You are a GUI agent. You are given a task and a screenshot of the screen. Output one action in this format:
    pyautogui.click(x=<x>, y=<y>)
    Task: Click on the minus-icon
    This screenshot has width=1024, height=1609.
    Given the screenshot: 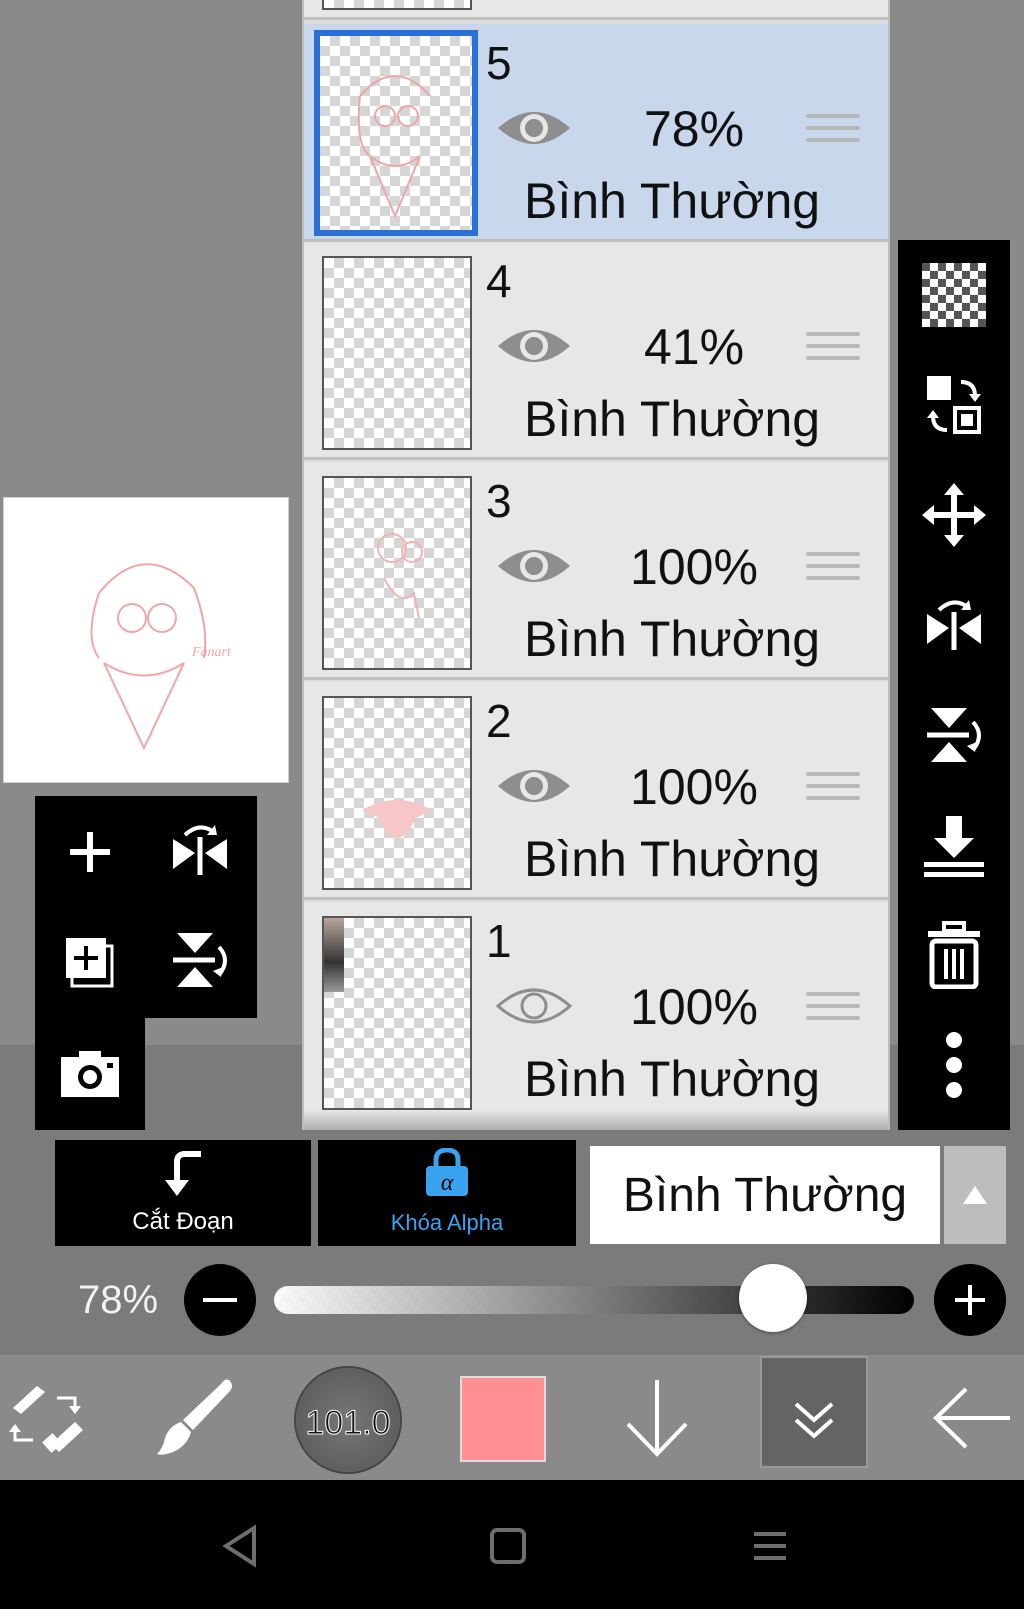 What is the action you would take?
    pyautogui.click(x=220, y=1300)
    